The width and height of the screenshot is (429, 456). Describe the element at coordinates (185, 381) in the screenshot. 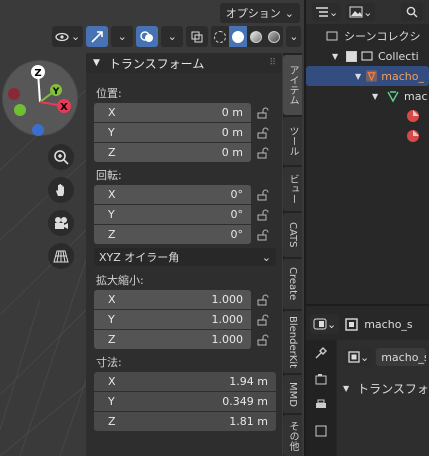

I see `dimensions-x-field: X 1.94 m` at that location.